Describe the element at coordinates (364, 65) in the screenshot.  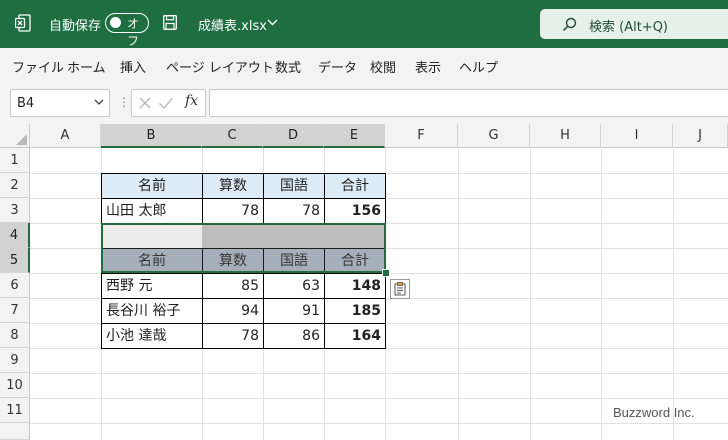
I see `ribbon-tabs: ファイル ホーム 挿入 ページ レイアウト 数式 データ 校閲 表示 ヘルプ` at that location.